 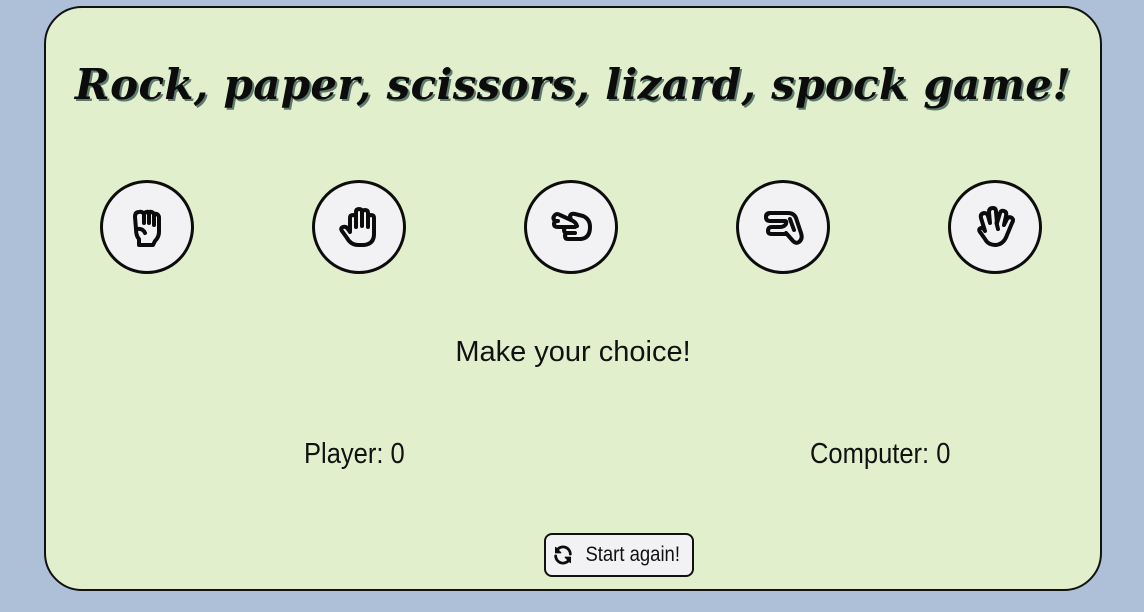 I want to click on hand-scissors-icon, so click(x=571, y=226).